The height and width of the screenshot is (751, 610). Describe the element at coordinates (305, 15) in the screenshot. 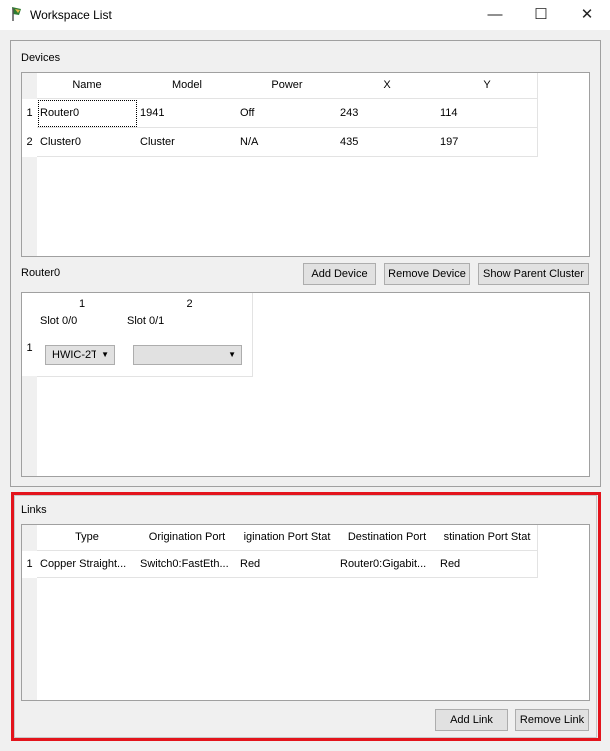

I see `title-bar: Workspace List — ☐ ✕` at that location.